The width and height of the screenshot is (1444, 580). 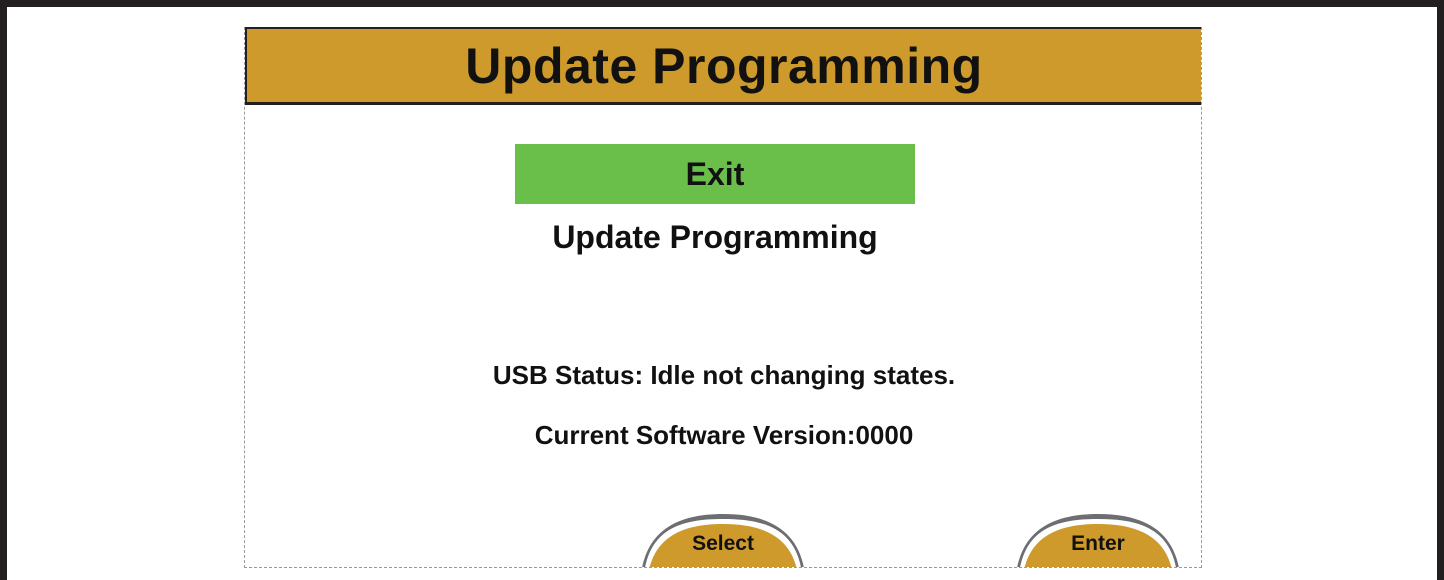 I want to click on exit-label: Exit, so click(x=715, y=173).